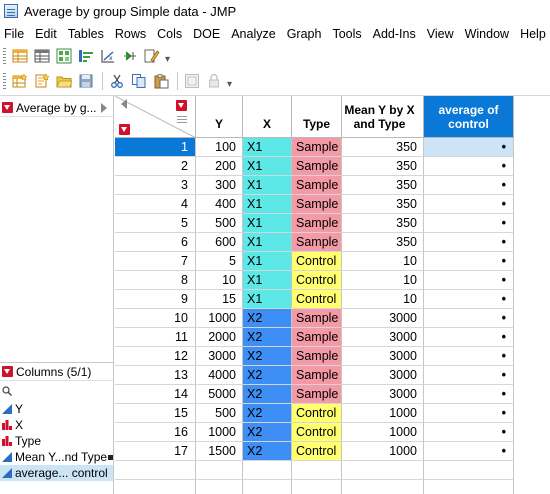 The height and width of the screenshot is (494, 550). Describe the element at coordinates (219, 299) in the screenshot. I see `cell-y: 15` at that location.